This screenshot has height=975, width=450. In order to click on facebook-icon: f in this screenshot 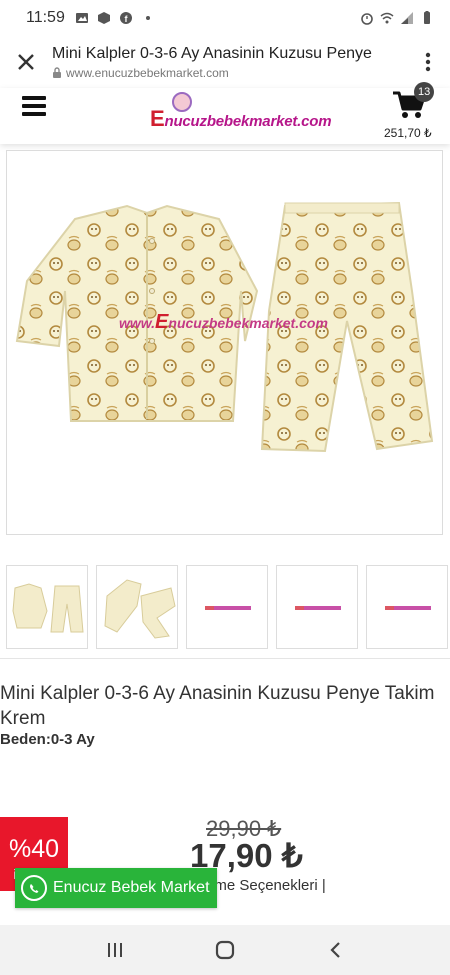, I will do `click(125, 18)`.